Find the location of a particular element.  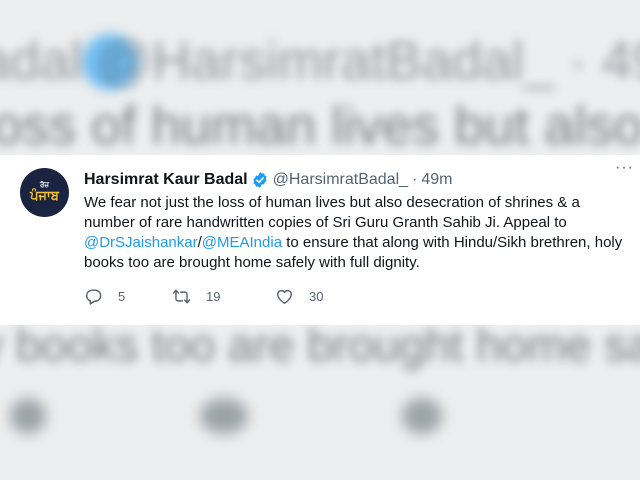

avatar: ਰੋਜ਼ ਪੰਜਾਬ is located at coordinates (44, 192).